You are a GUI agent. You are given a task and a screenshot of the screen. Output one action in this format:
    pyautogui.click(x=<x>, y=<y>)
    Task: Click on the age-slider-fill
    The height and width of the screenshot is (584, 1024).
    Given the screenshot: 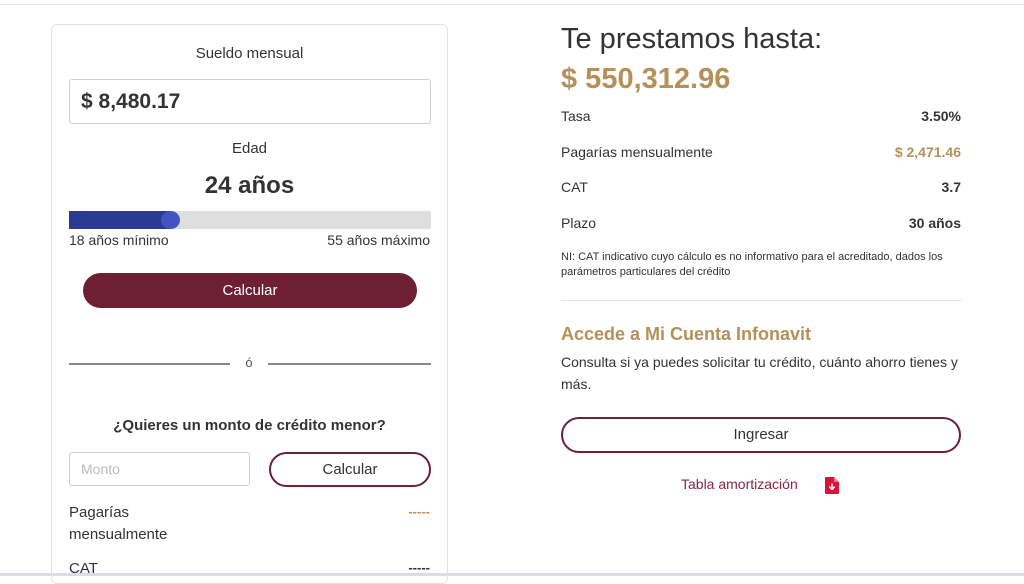 What is the action you would take?
    pyautogui.click(x=120, y=220)
    